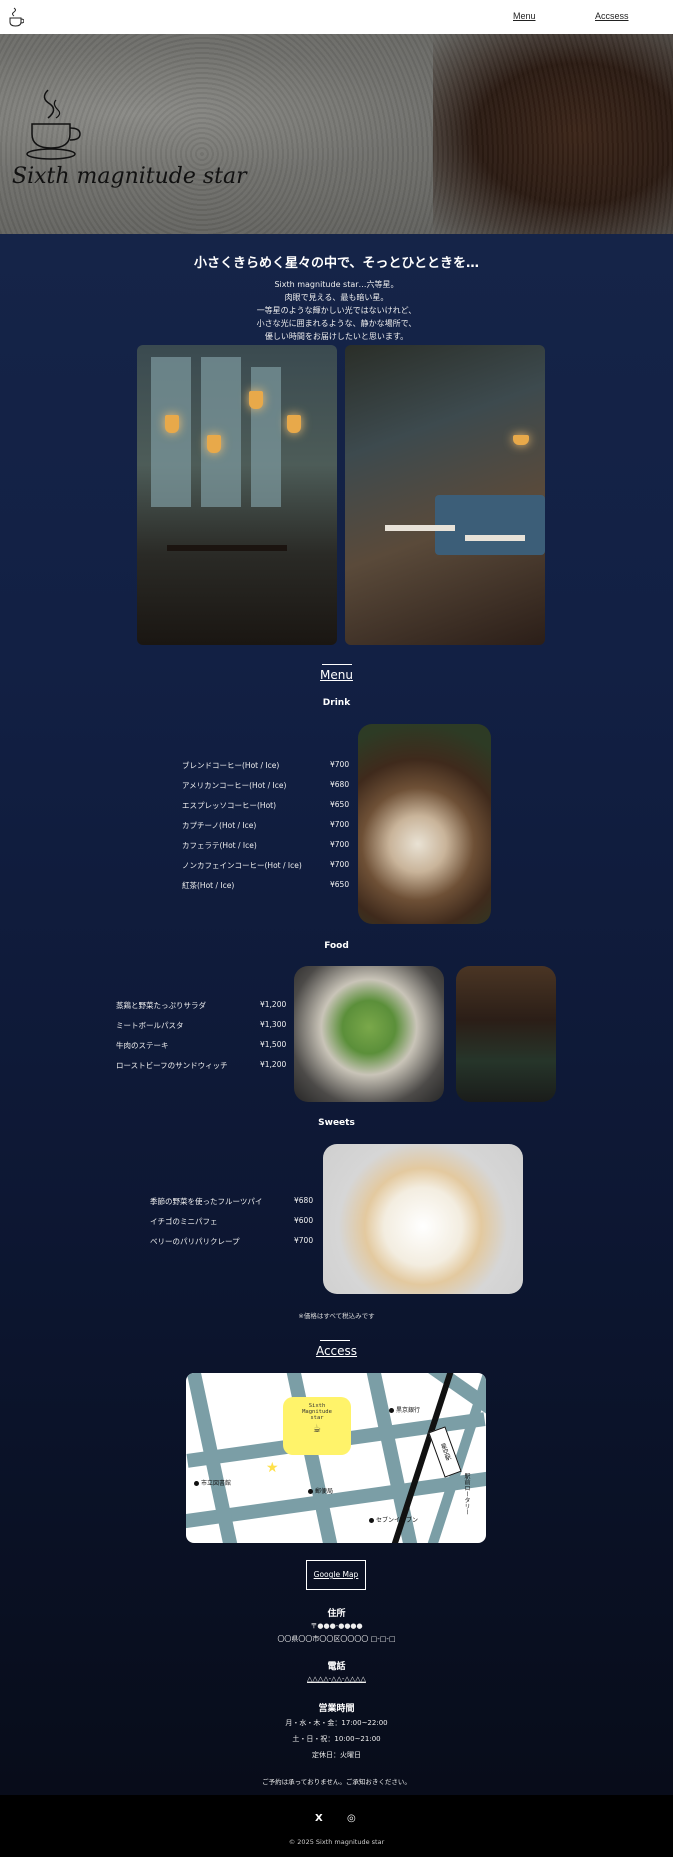 This screenshot has height=1857, width=673. What do you see at coordinates (242, 865) in the screenshot?
I see `menu-item-name: ノンカフェインコーヒー(Hot / Ice)` at bounding box center [242, 865].